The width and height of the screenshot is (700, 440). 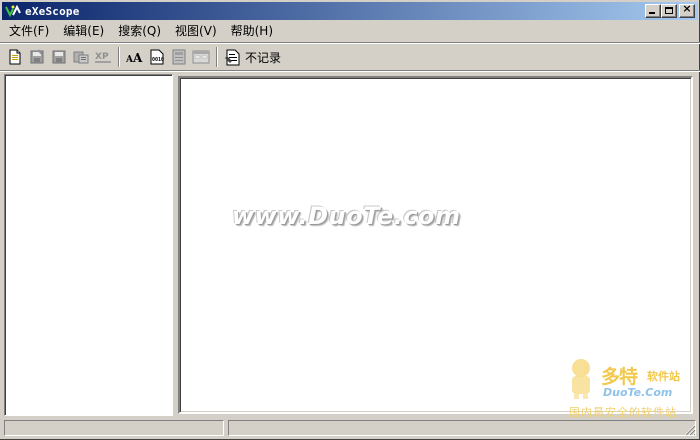 I want to click on save-as-icon, so click(x=59, y=57).